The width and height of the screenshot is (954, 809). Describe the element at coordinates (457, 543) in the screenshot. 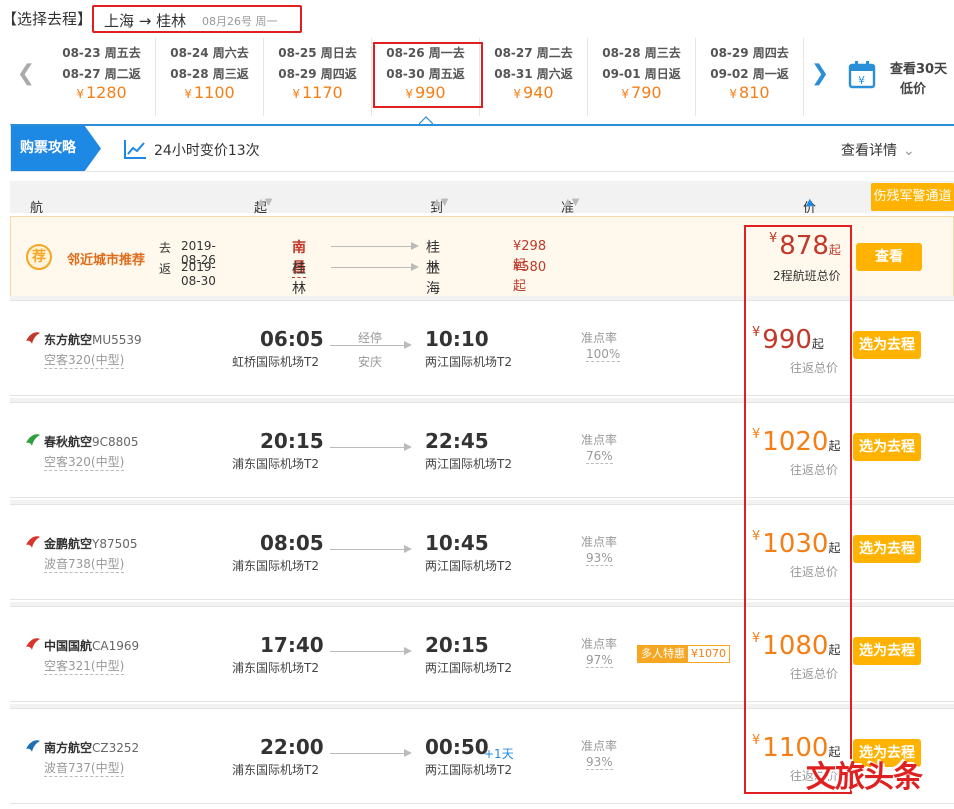

I see `arrival-time: 10:45` at that location.